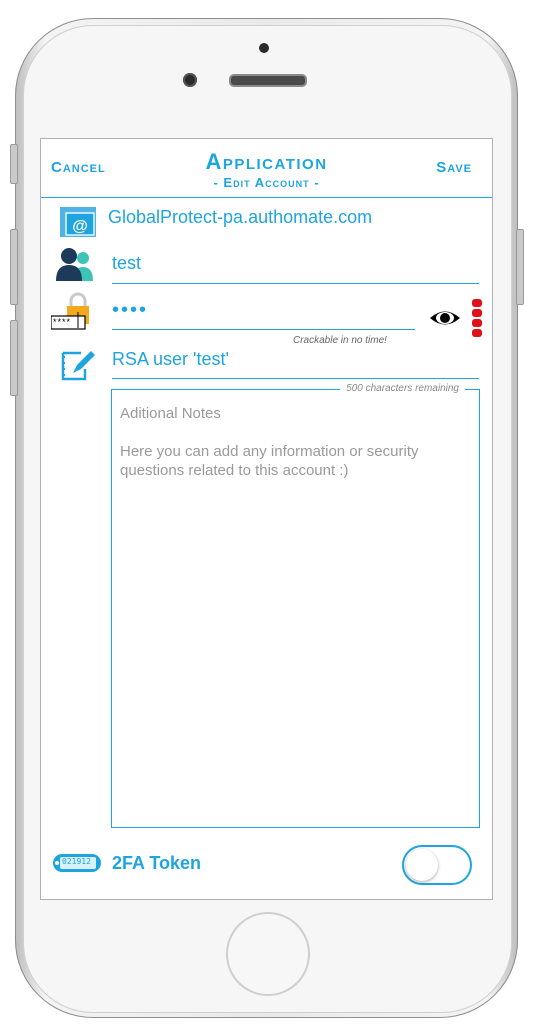 The image size is (533, 1036). What do you see at coordinates (422, 865) in the screenshot?
I see `toggle-knob` at bounding box center [422, 865].